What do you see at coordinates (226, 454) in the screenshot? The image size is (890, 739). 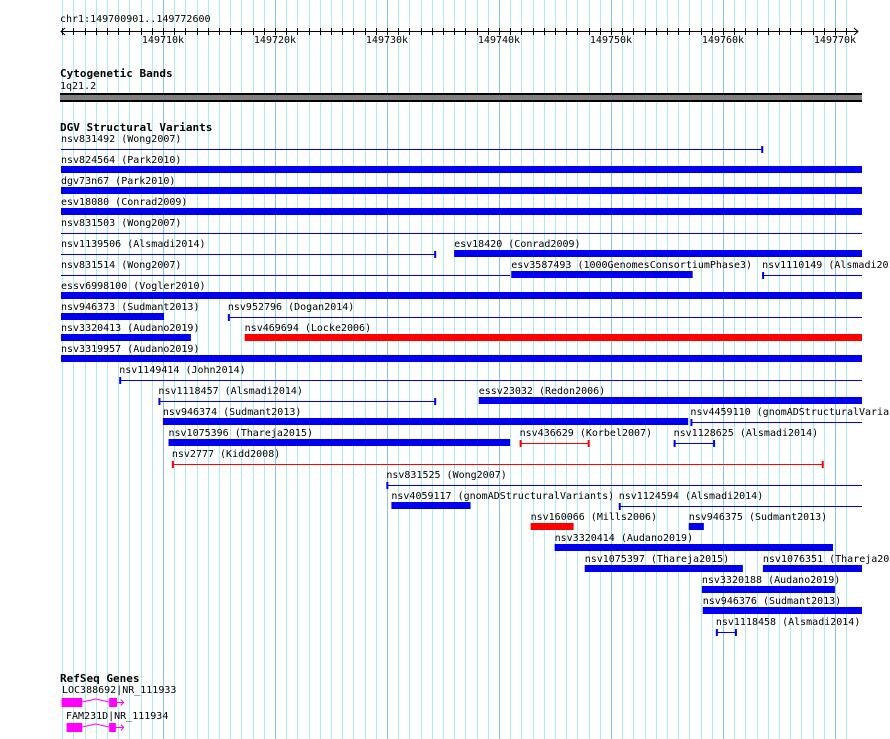 I see `variant-label: nsv2777 (Kidd2008)` at bounding box center [226, 454].